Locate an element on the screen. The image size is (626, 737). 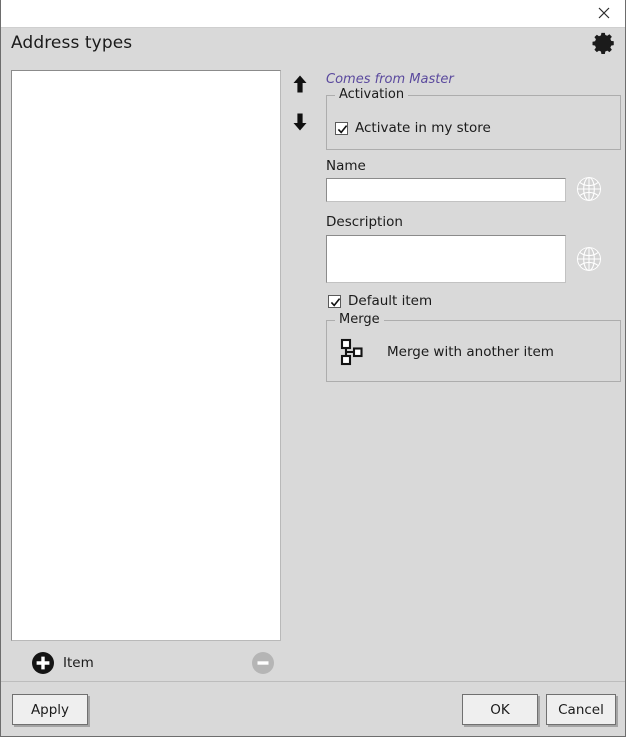
remove-item-button is located at coordinates (263, 663).